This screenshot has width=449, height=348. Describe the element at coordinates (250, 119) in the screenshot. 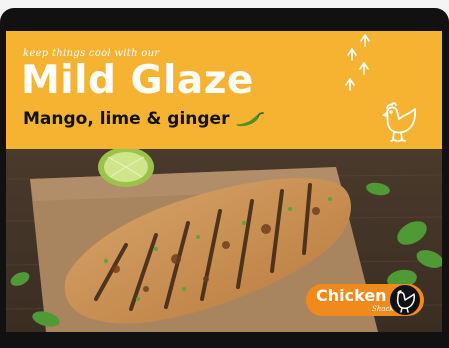

I see `chili-icon` at that location.